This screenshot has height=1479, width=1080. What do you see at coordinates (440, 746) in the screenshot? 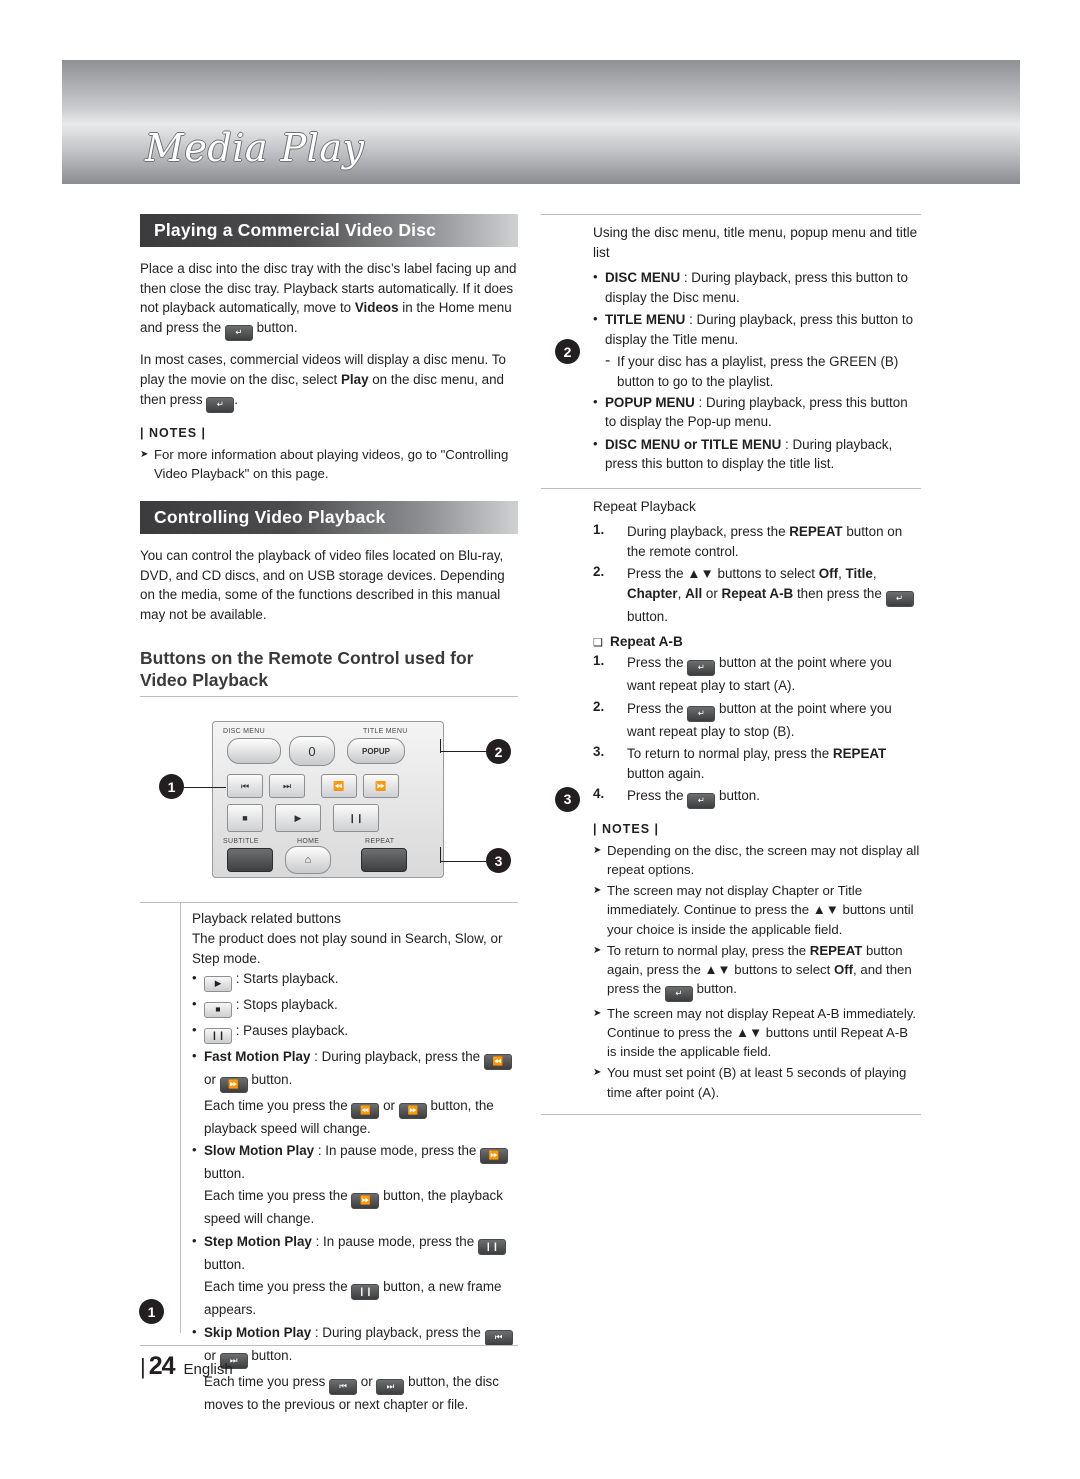
I see `callout-line-2b` at bounding box center [440, 746].